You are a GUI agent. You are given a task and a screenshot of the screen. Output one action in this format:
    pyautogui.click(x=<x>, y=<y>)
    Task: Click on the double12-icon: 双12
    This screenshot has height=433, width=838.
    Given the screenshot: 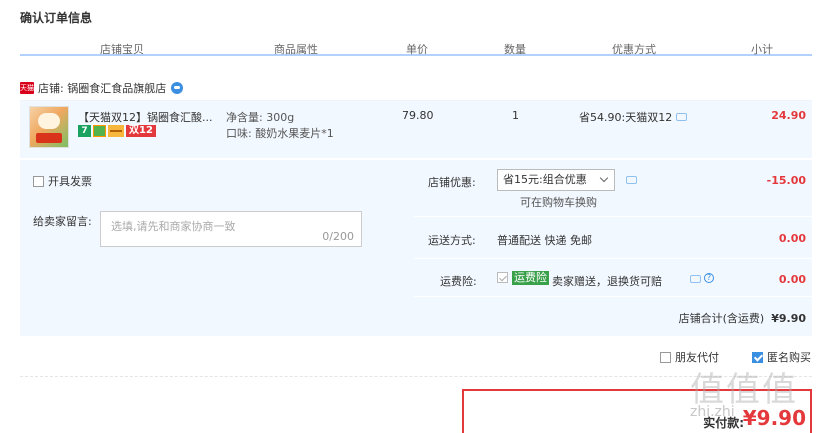 What is the action you would take?
    pyautogui.click(x=141, y=131)
    